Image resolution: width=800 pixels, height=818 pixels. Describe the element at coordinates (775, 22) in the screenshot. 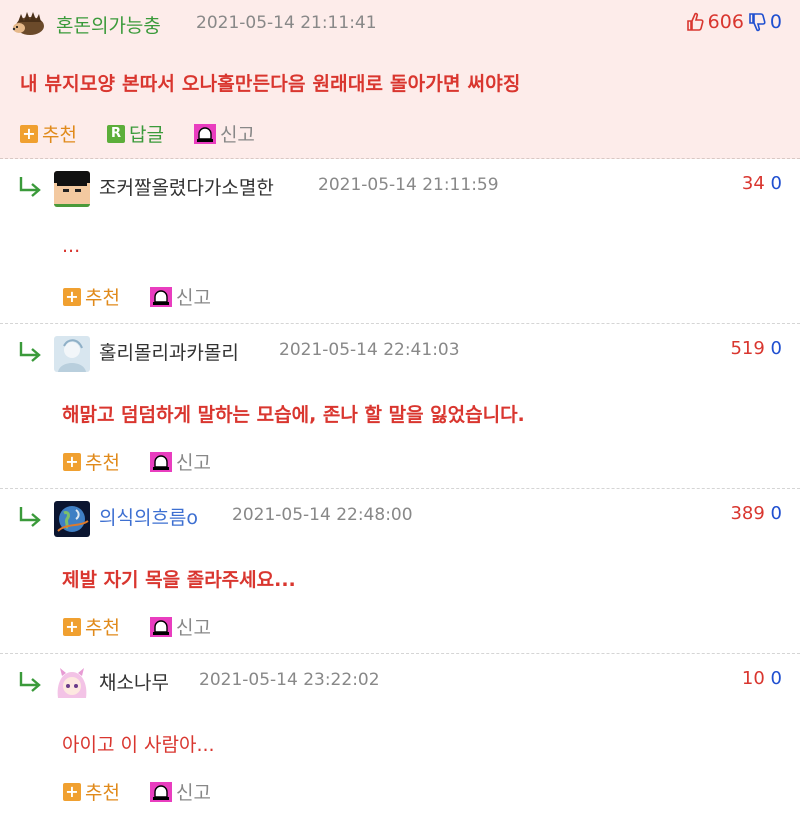

I see `post-downvote-count: 0` at that location.